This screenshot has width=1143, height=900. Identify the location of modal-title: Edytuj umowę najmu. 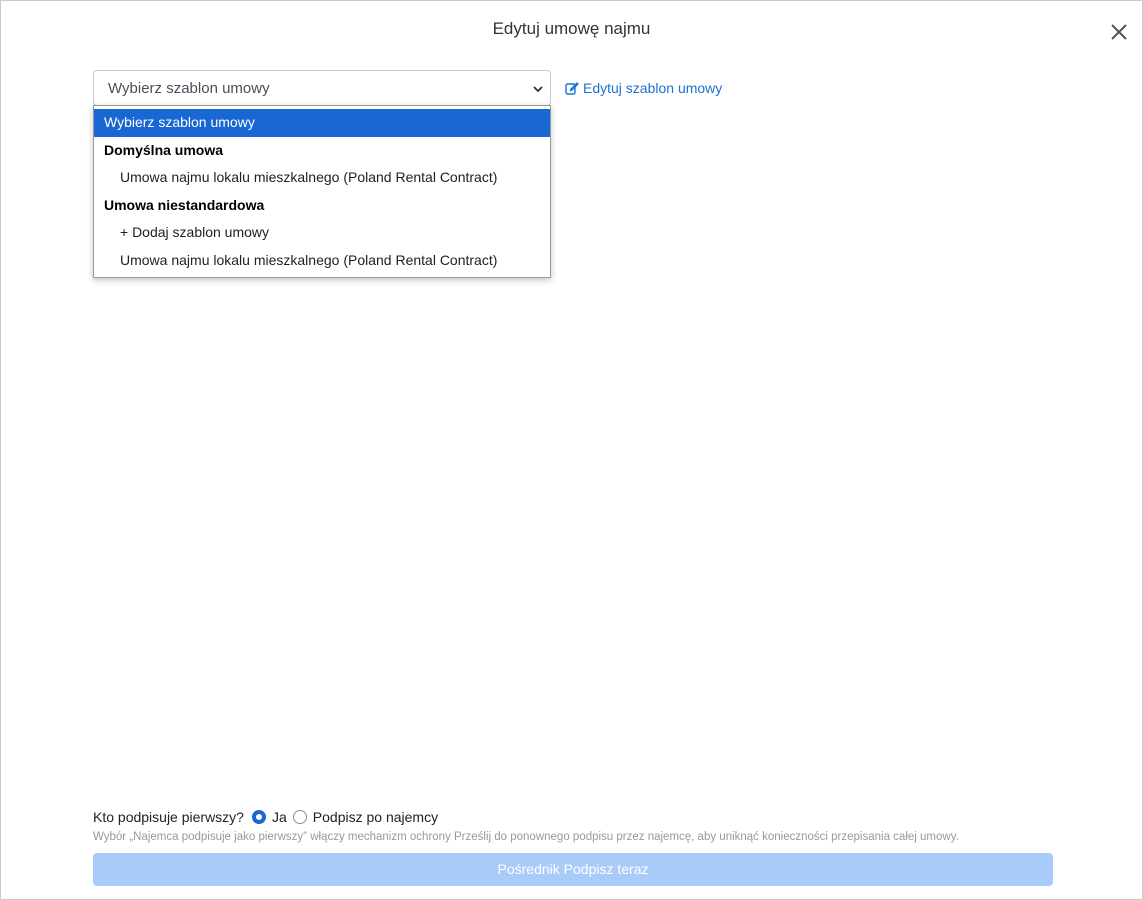
(571, 28).